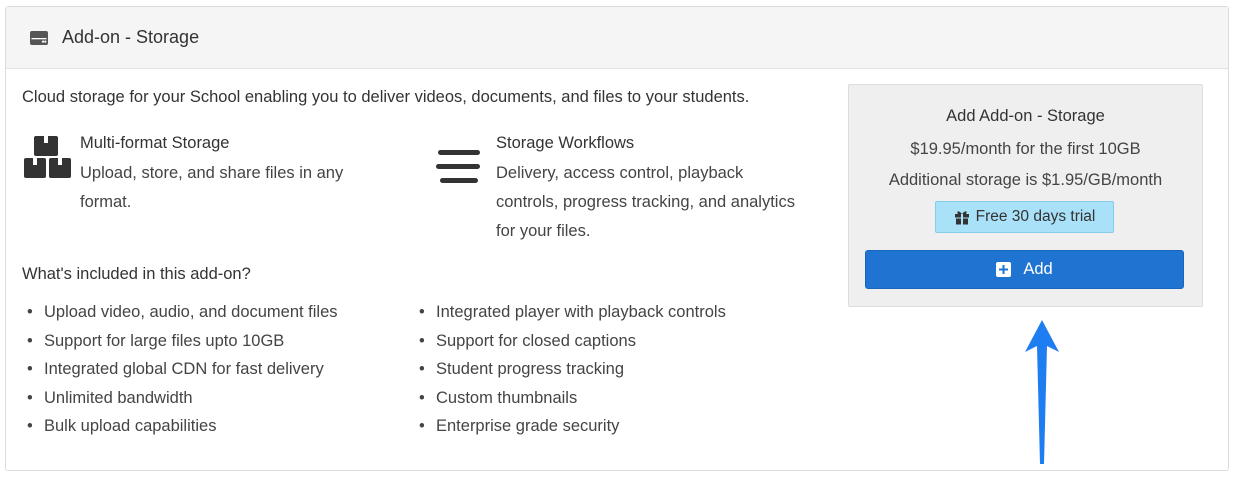  I want to click on add-button-label: Add, so click(1038, 269).